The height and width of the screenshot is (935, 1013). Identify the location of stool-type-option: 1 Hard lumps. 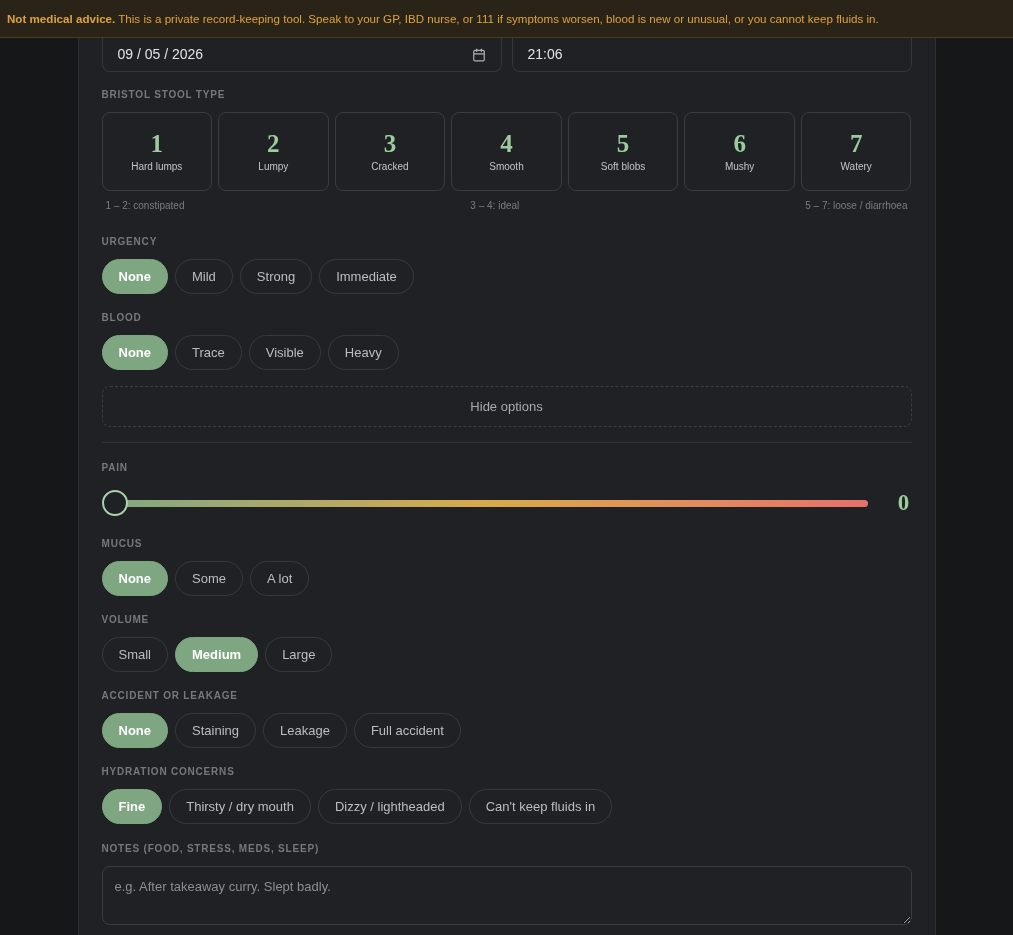
(157, 151).